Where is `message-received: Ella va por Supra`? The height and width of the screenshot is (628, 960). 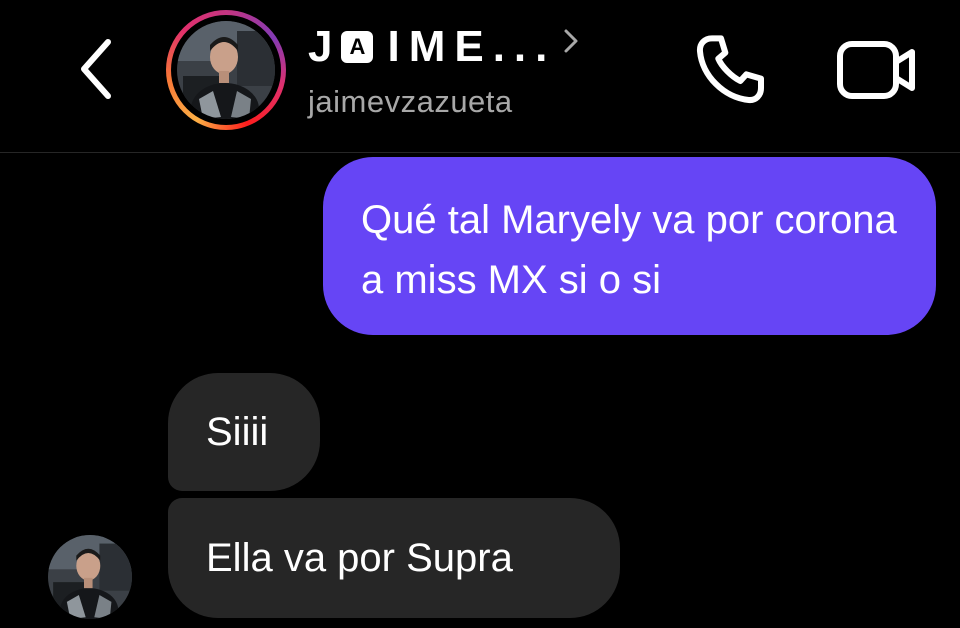
message-received: Ella va por Supra is located at coordinates (394, 558).